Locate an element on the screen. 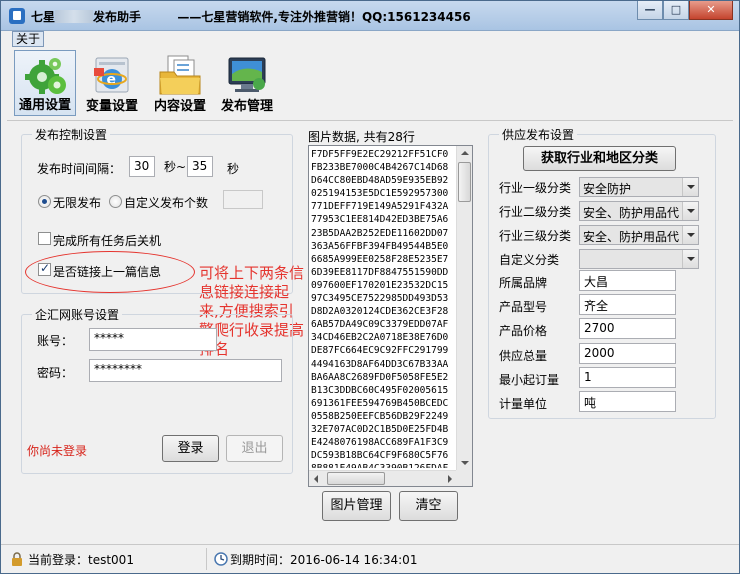  title-slogan: ——七星营销软件,专注外推营销！QQ:1561234456 is located at coordinates (324, 17).